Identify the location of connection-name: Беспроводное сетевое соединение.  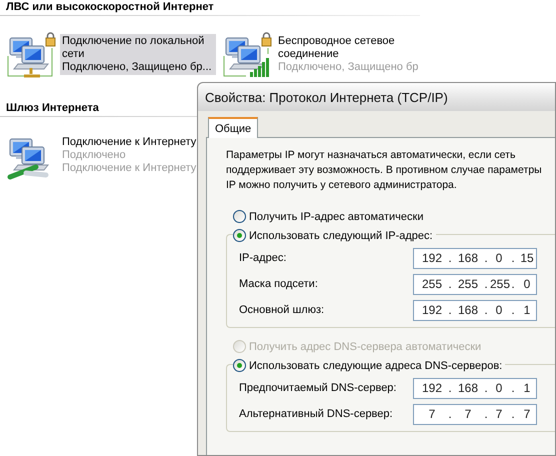
(337, 48).